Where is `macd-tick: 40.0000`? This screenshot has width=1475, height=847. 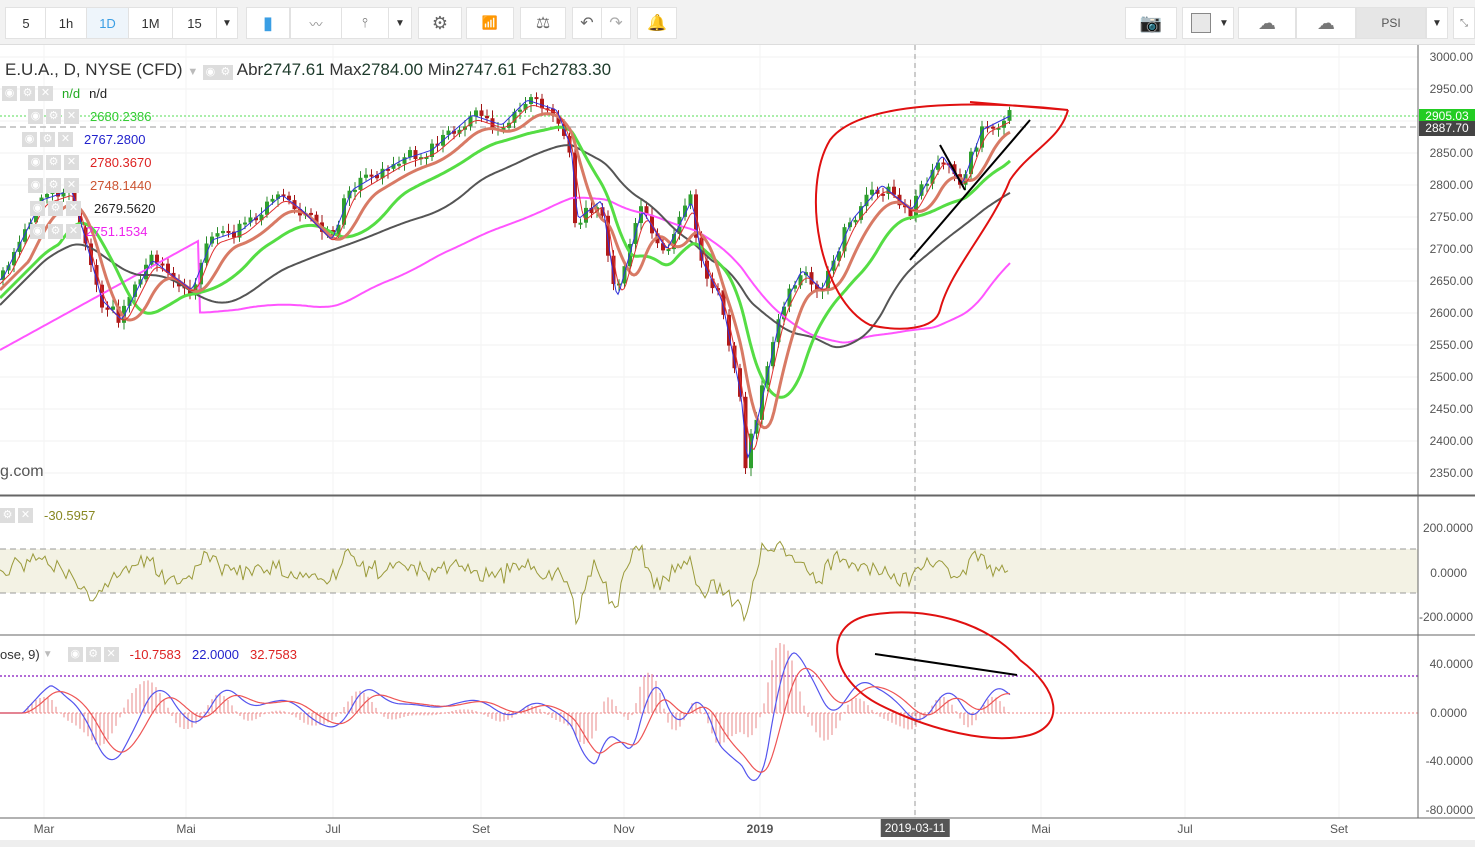
macd-tick: 40.0000 is located at coordinates (1451, 664).